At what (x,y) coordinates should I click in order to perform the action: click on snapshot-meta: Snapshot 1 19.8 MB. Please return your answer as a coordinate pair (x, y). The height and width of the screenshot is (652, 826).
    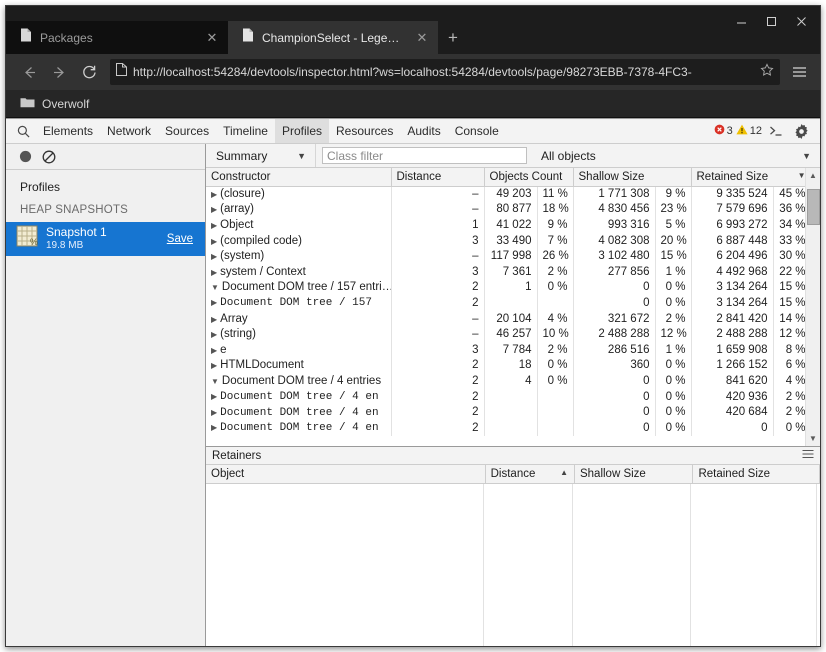
    Looking at the image, I should click on (102, 238).